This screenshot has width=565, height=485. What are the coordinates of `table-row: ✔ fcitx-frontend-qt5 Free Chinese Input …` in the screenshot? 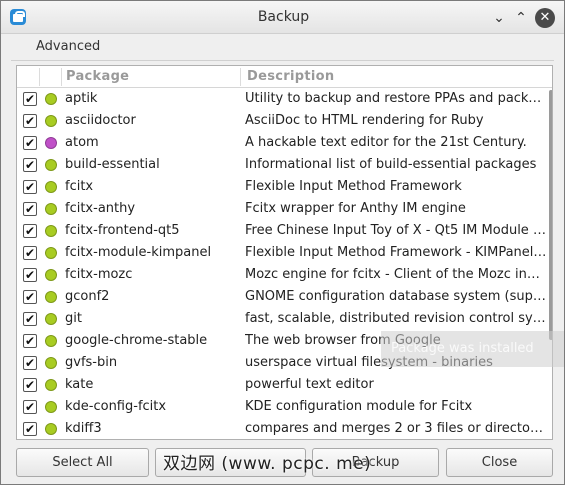 It's located at (284, 231).